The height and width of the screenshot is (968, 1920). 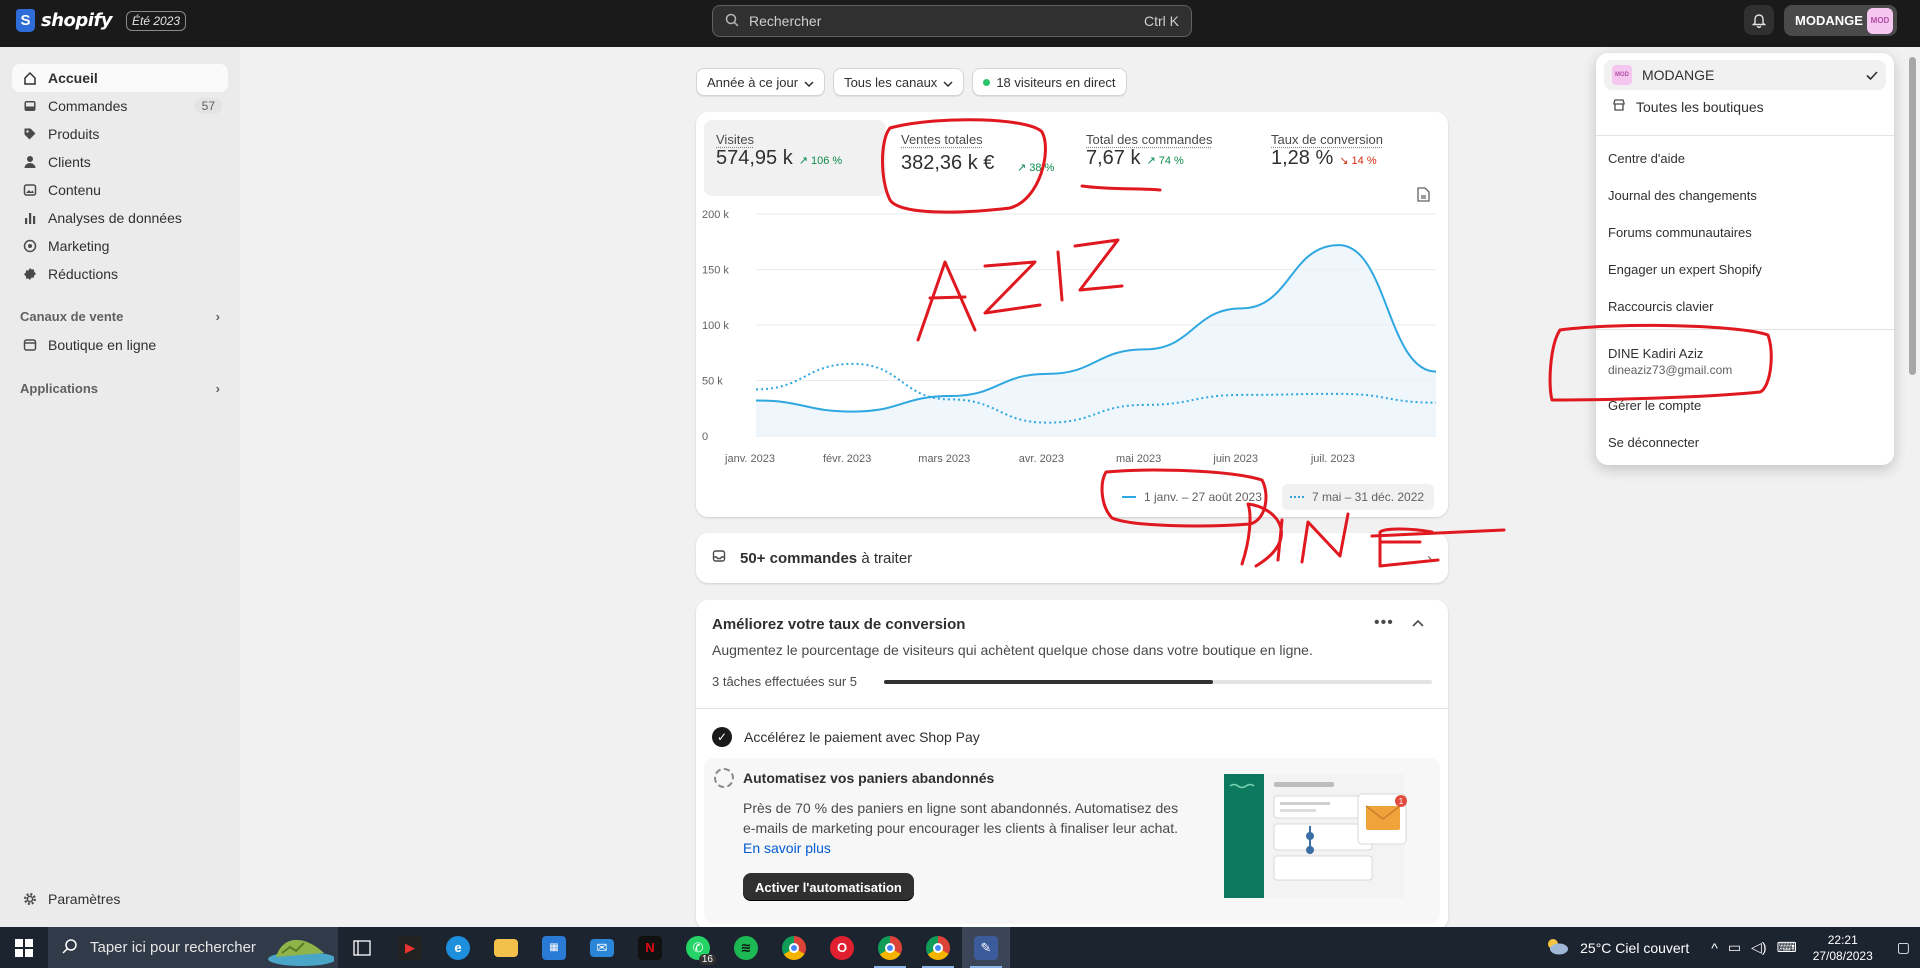 What do you see at coordinates (458, 947) in the screenshot?
I see `edge-browser-icon: e` at bounding box center [458, 947].